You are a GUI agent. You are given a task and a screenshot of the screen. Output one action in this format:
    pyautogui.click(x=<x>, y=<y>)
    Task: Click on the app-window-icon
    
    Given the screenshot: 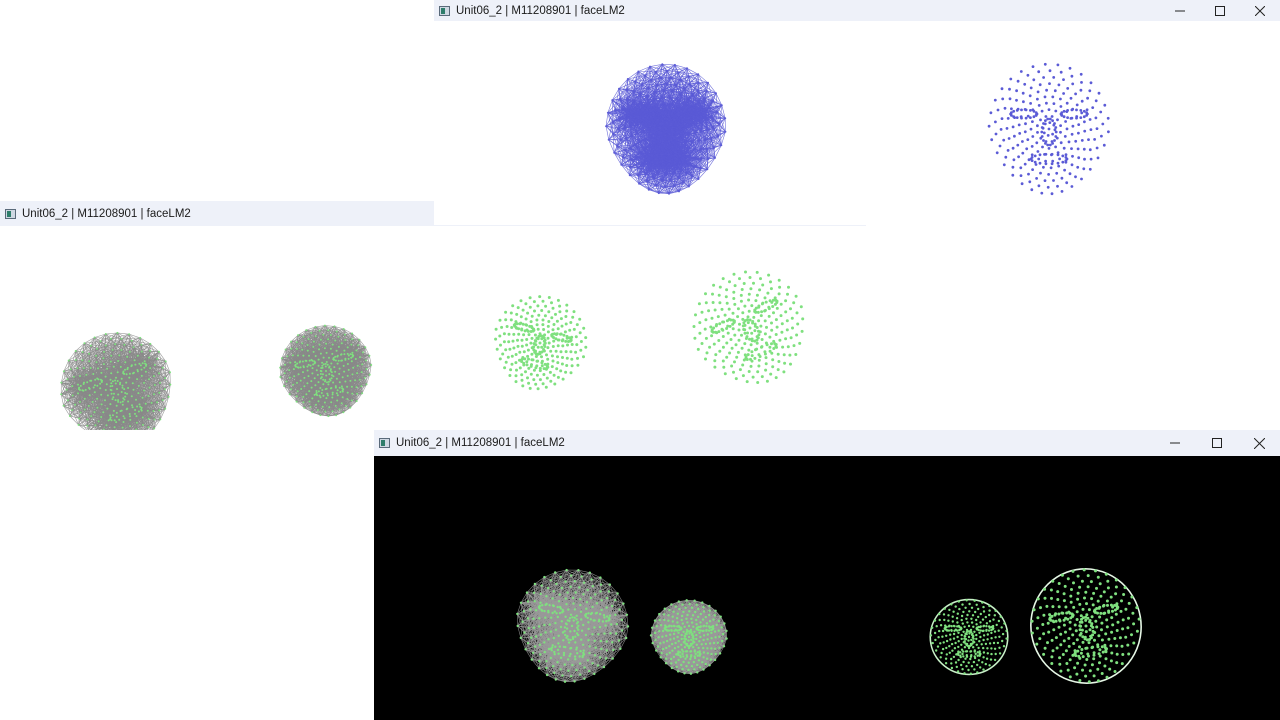 What is the action you would take?
    pyautogui.click(x=10, y=214)
    